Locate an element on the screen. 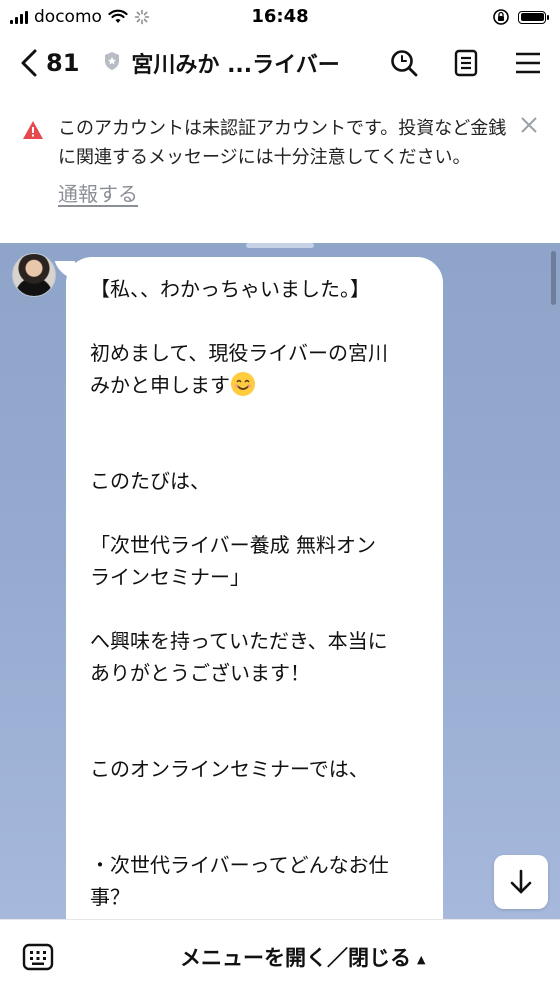 The height and width of the screenshot is (996, 560). back-button: 81 is located at coordinates (48, 63).